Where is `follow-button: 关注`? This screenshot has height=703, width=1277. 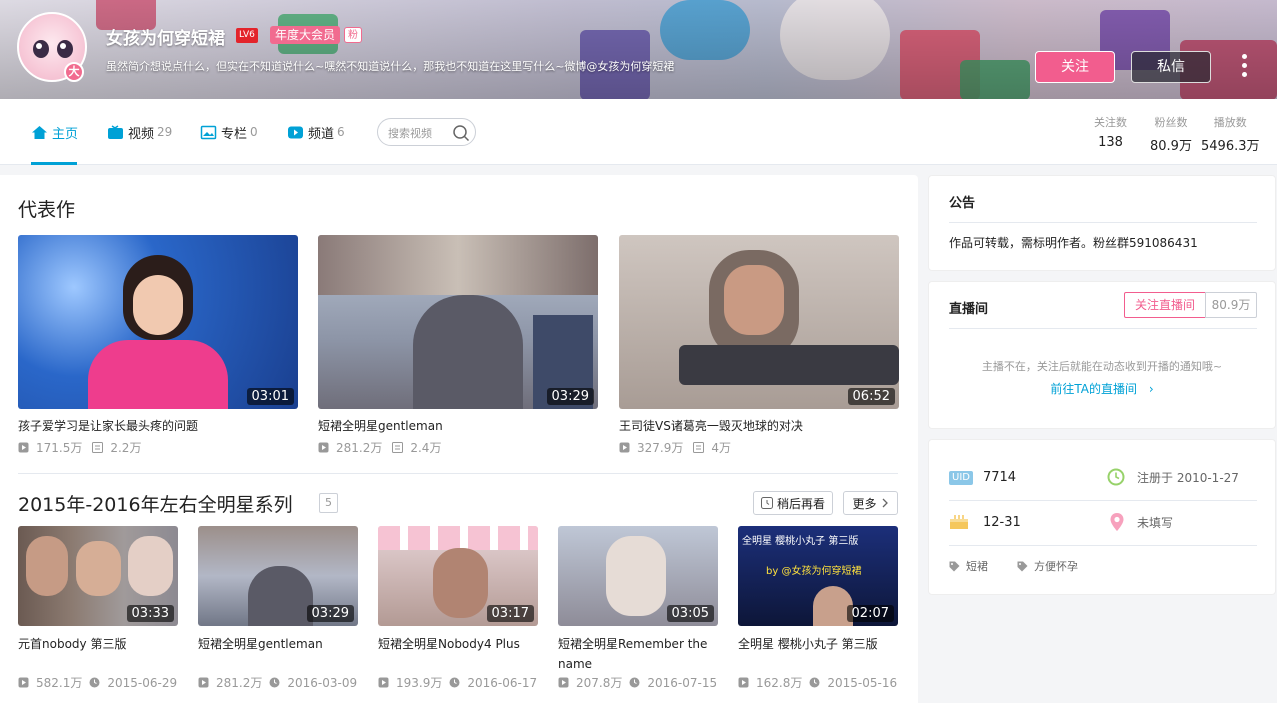 follow-button: 关注 is located at coordinates (1075, 67).